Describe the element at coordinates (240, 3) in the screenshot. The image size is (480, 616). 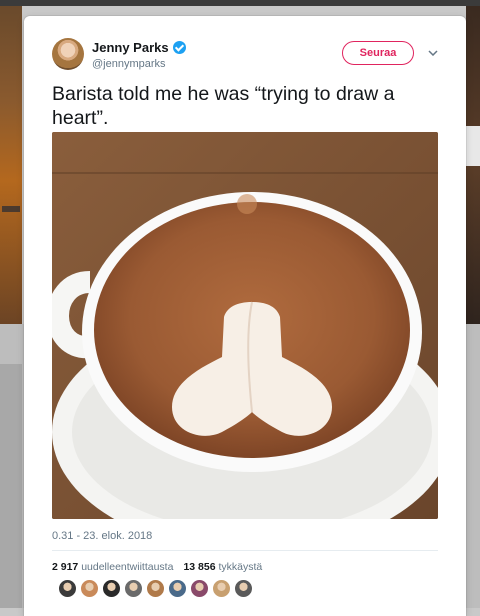
I see `background-top-bar` at that location.